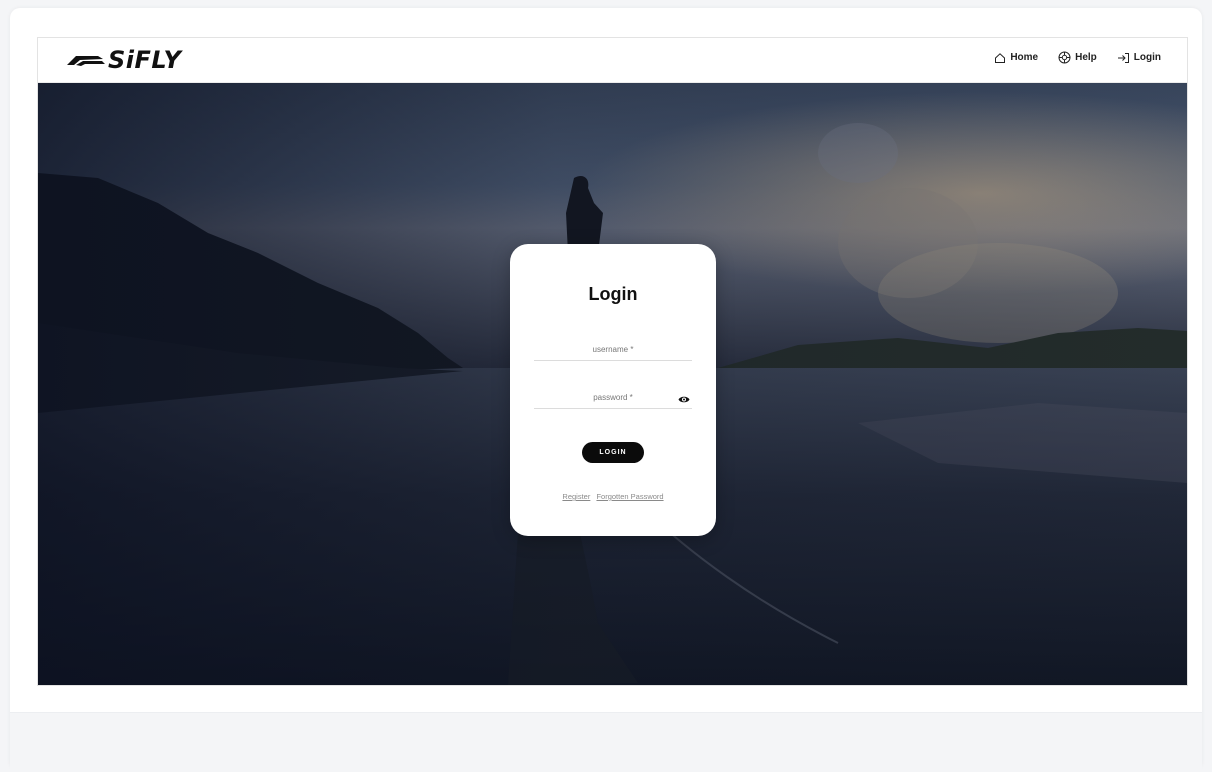 This screenshot has width=1212, height=772. Describe the element at coordinates (1000, 57) in the screenshot. I see `home-icon` at that location.